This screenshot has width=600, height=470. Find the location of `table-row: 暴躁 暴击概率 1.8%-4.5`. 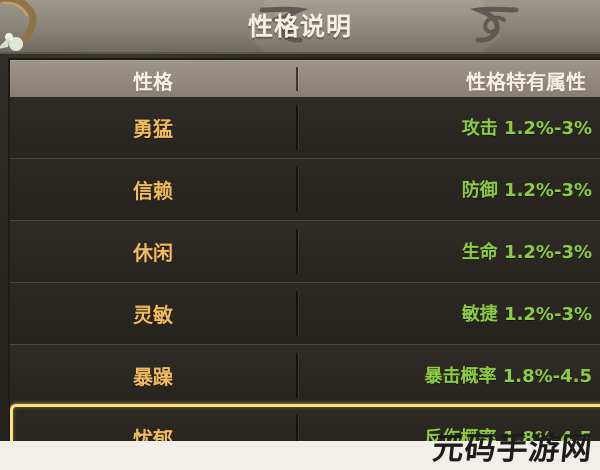

table-row: 暴躁 暴击概率 1.8%-4.5 is located at coordinates (305, 376).